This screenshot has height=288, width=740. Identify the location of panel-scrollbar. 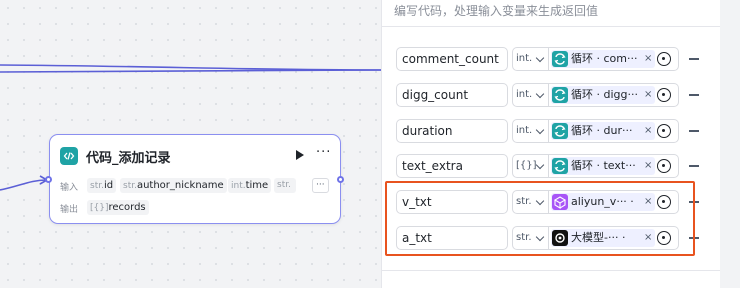
(730, 144).